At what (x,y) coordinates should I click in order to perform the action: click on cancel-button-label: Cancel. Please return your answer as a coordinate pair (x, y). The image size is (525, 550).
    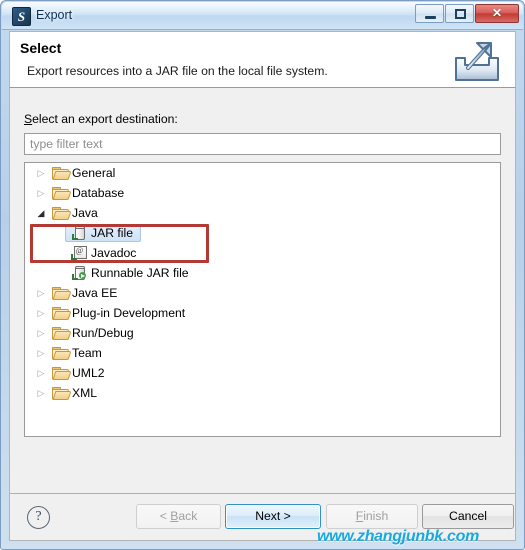
    Looking at the image, I should click on (468, 516).